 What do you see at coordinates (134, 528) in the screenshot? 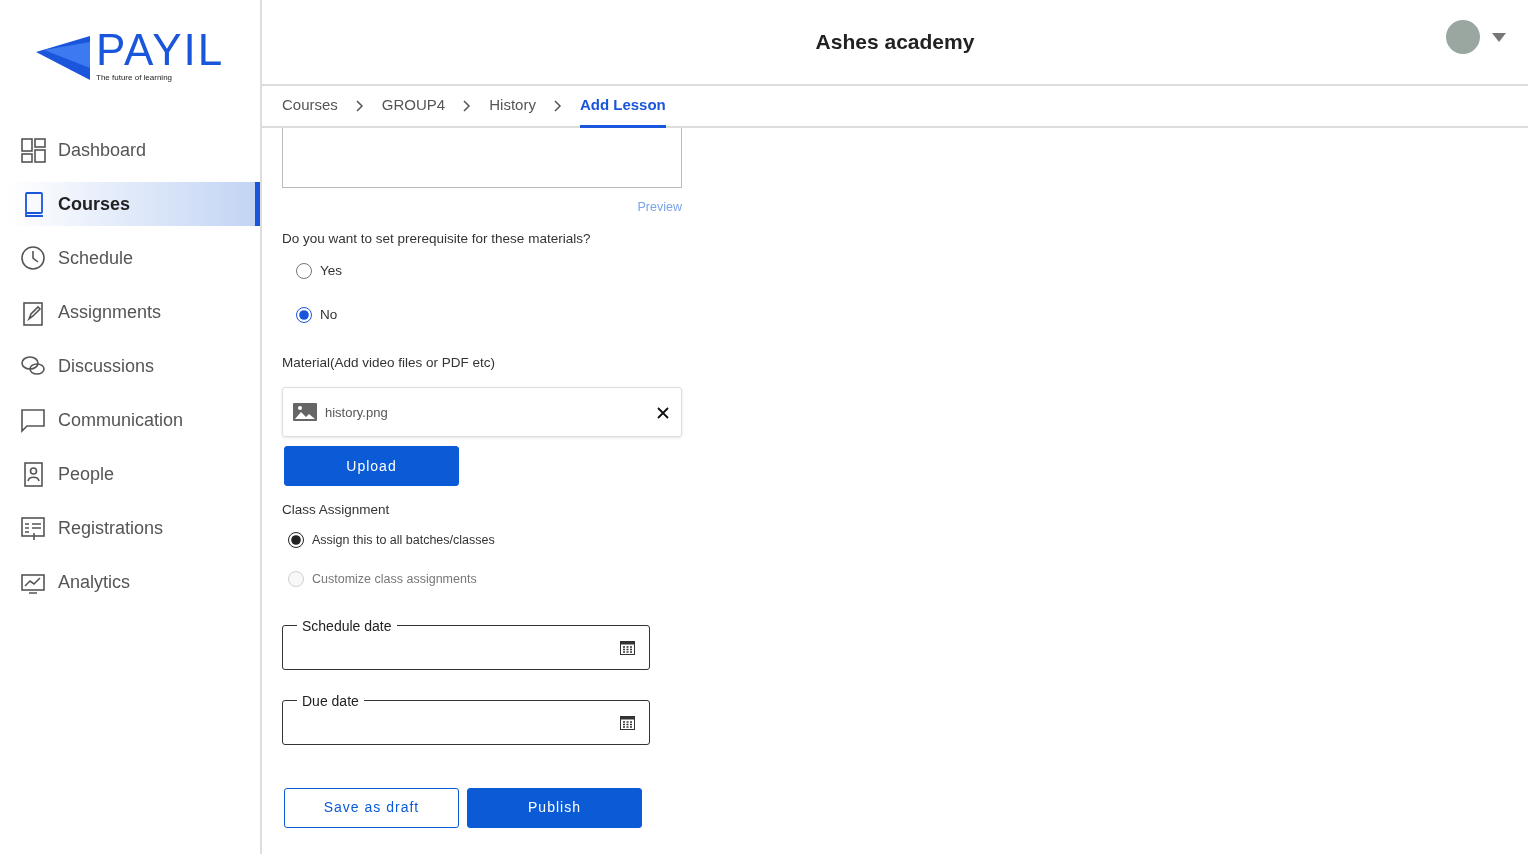
I see `sidebar-item: Registrations` at bounding box center [134, 528].